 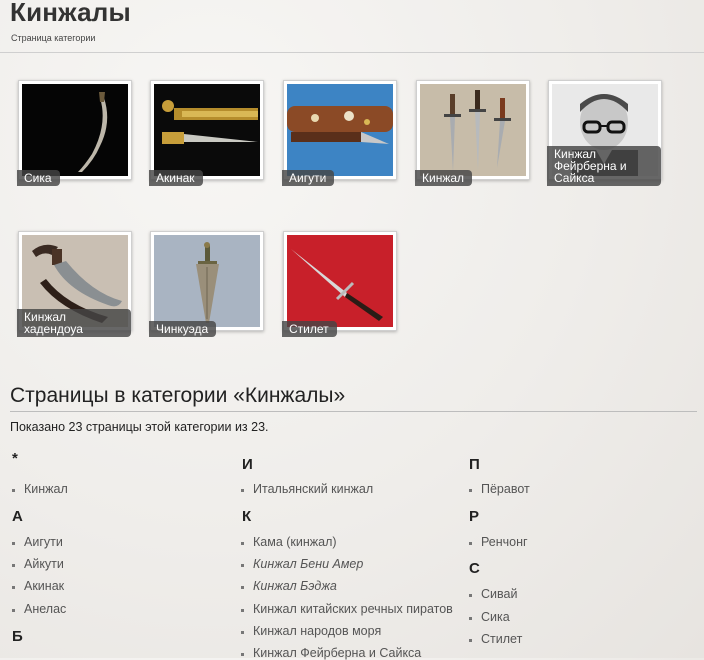 I want to click on page-link: Итальянский кинжал, so click(x=306, y=489).